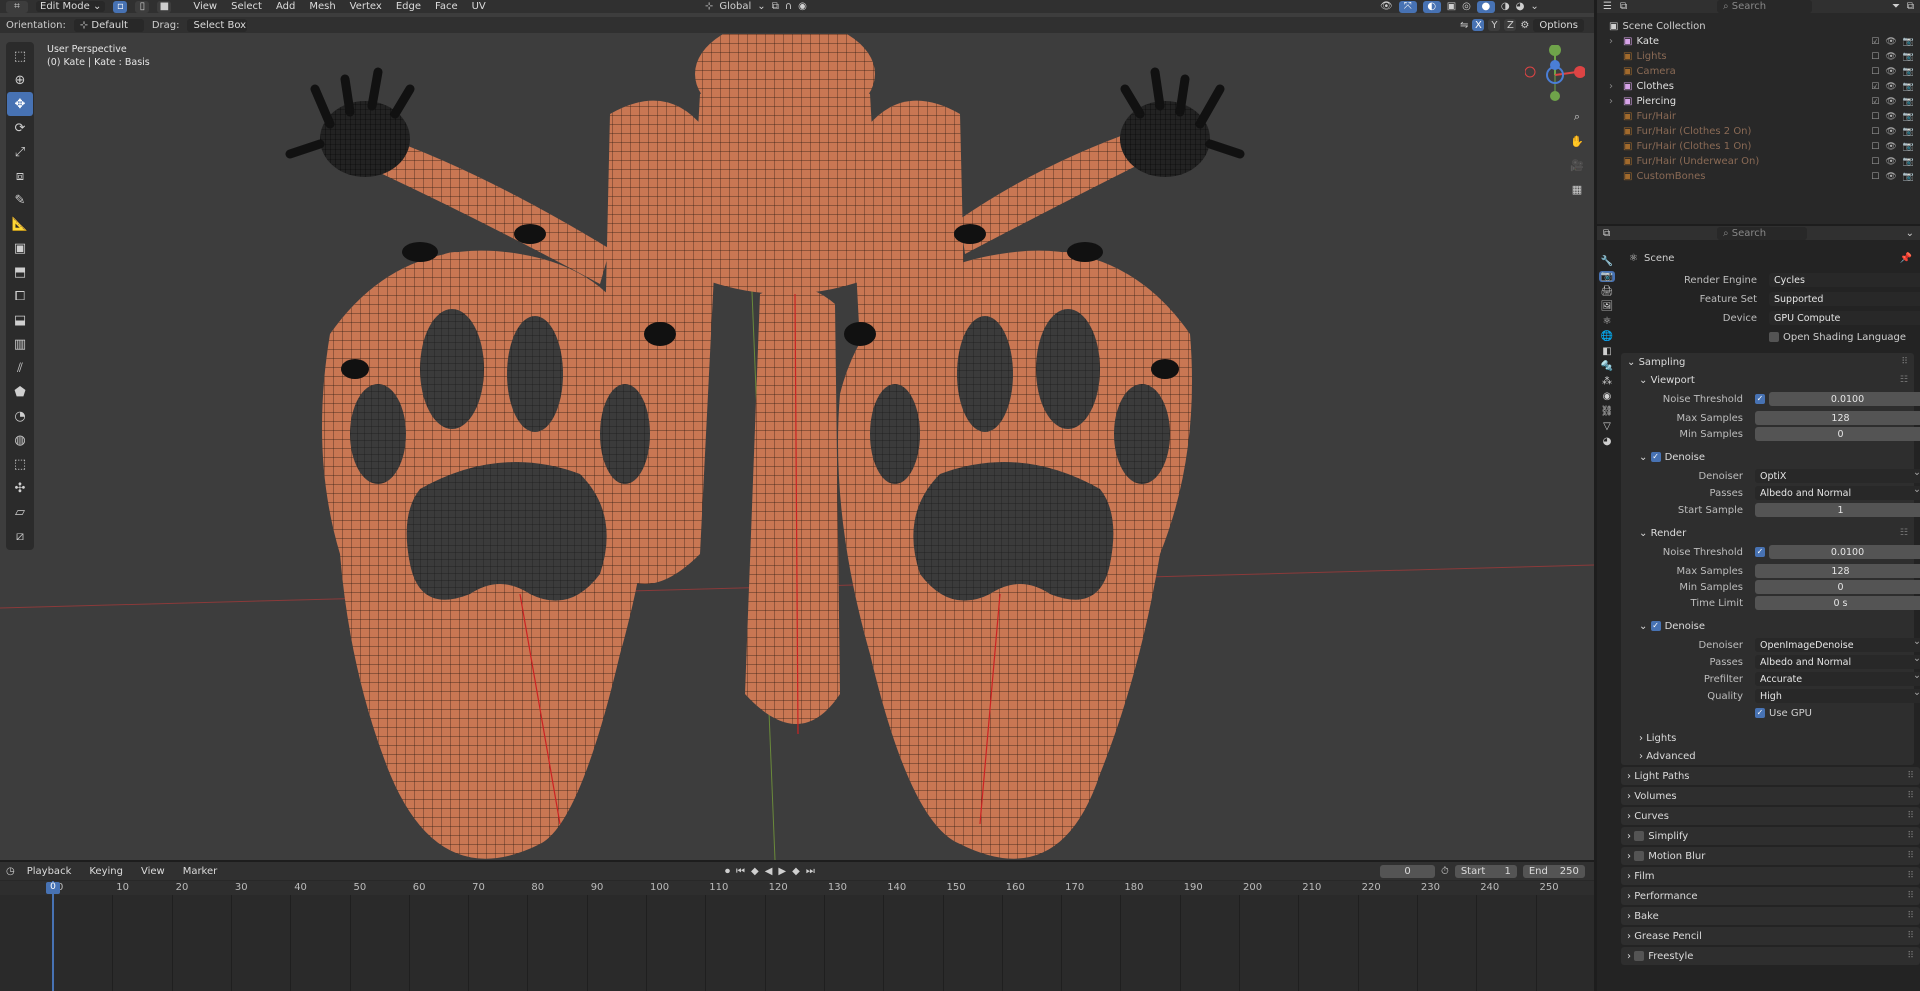  Describe the element at coordinates (20, 488) in the screenshot. I see `shrink-fatten-tool-icon: ✣` at that location.